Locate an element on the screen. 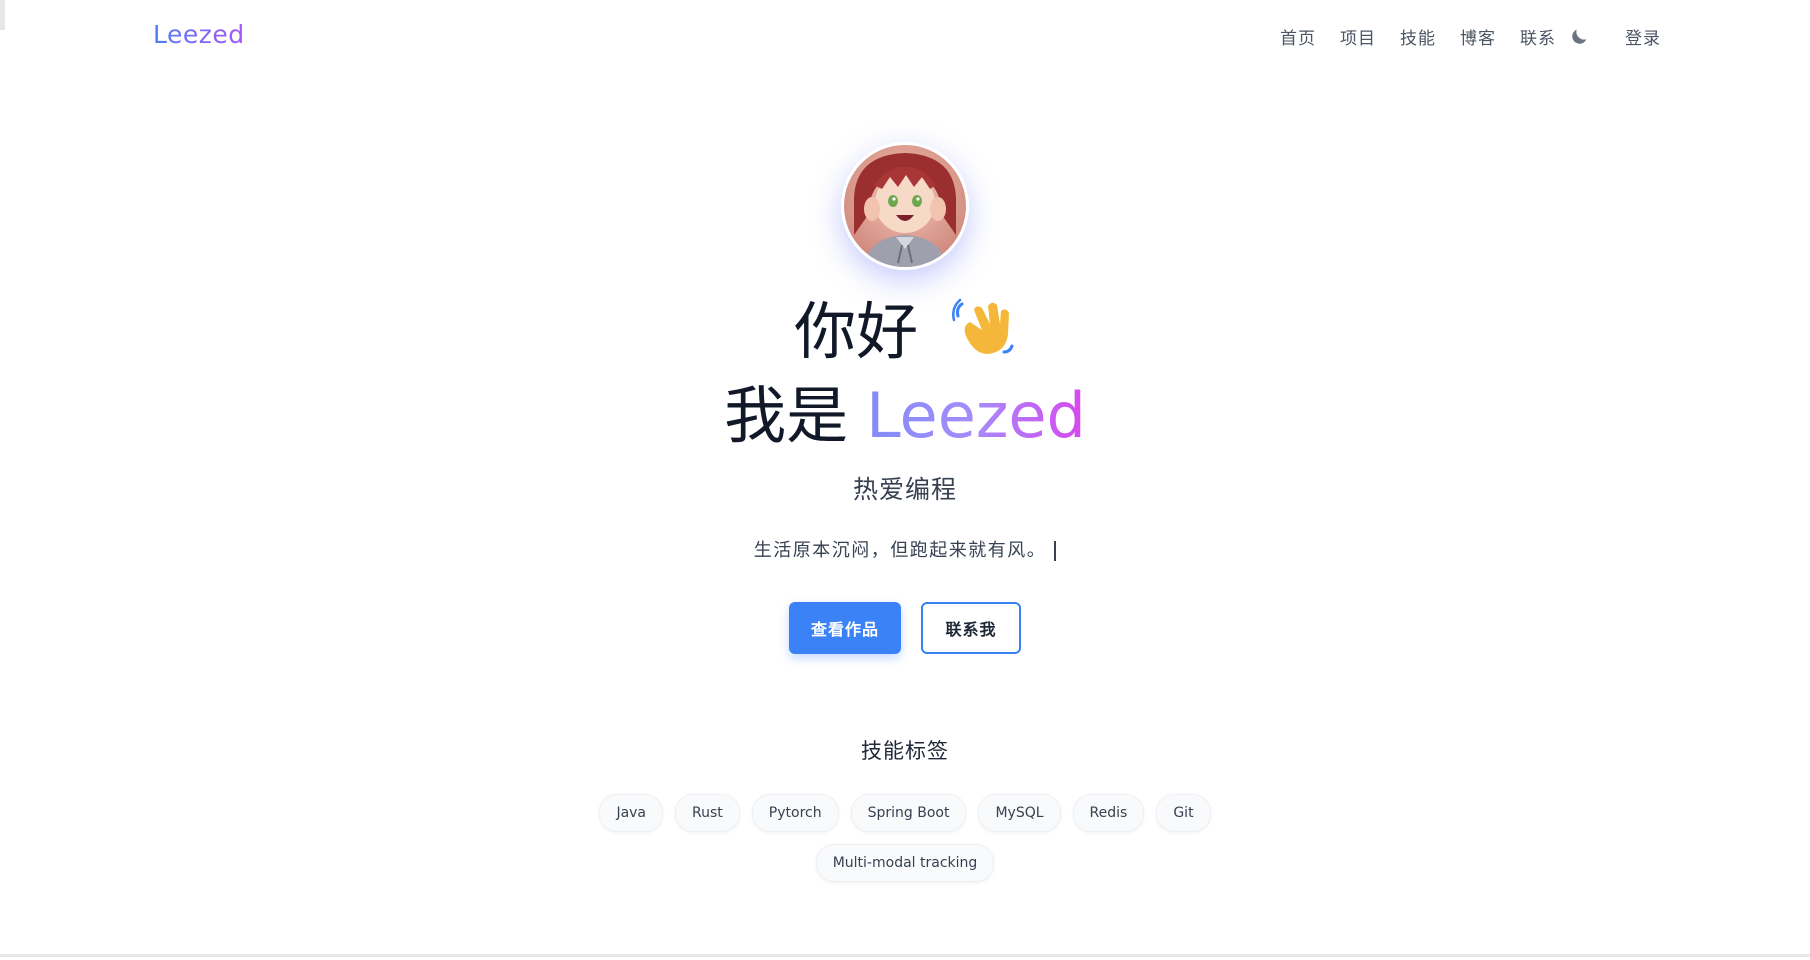 This screenshot has width=1810, height=960. skills-title: 技能标签 is located at coordinates (905, 751).